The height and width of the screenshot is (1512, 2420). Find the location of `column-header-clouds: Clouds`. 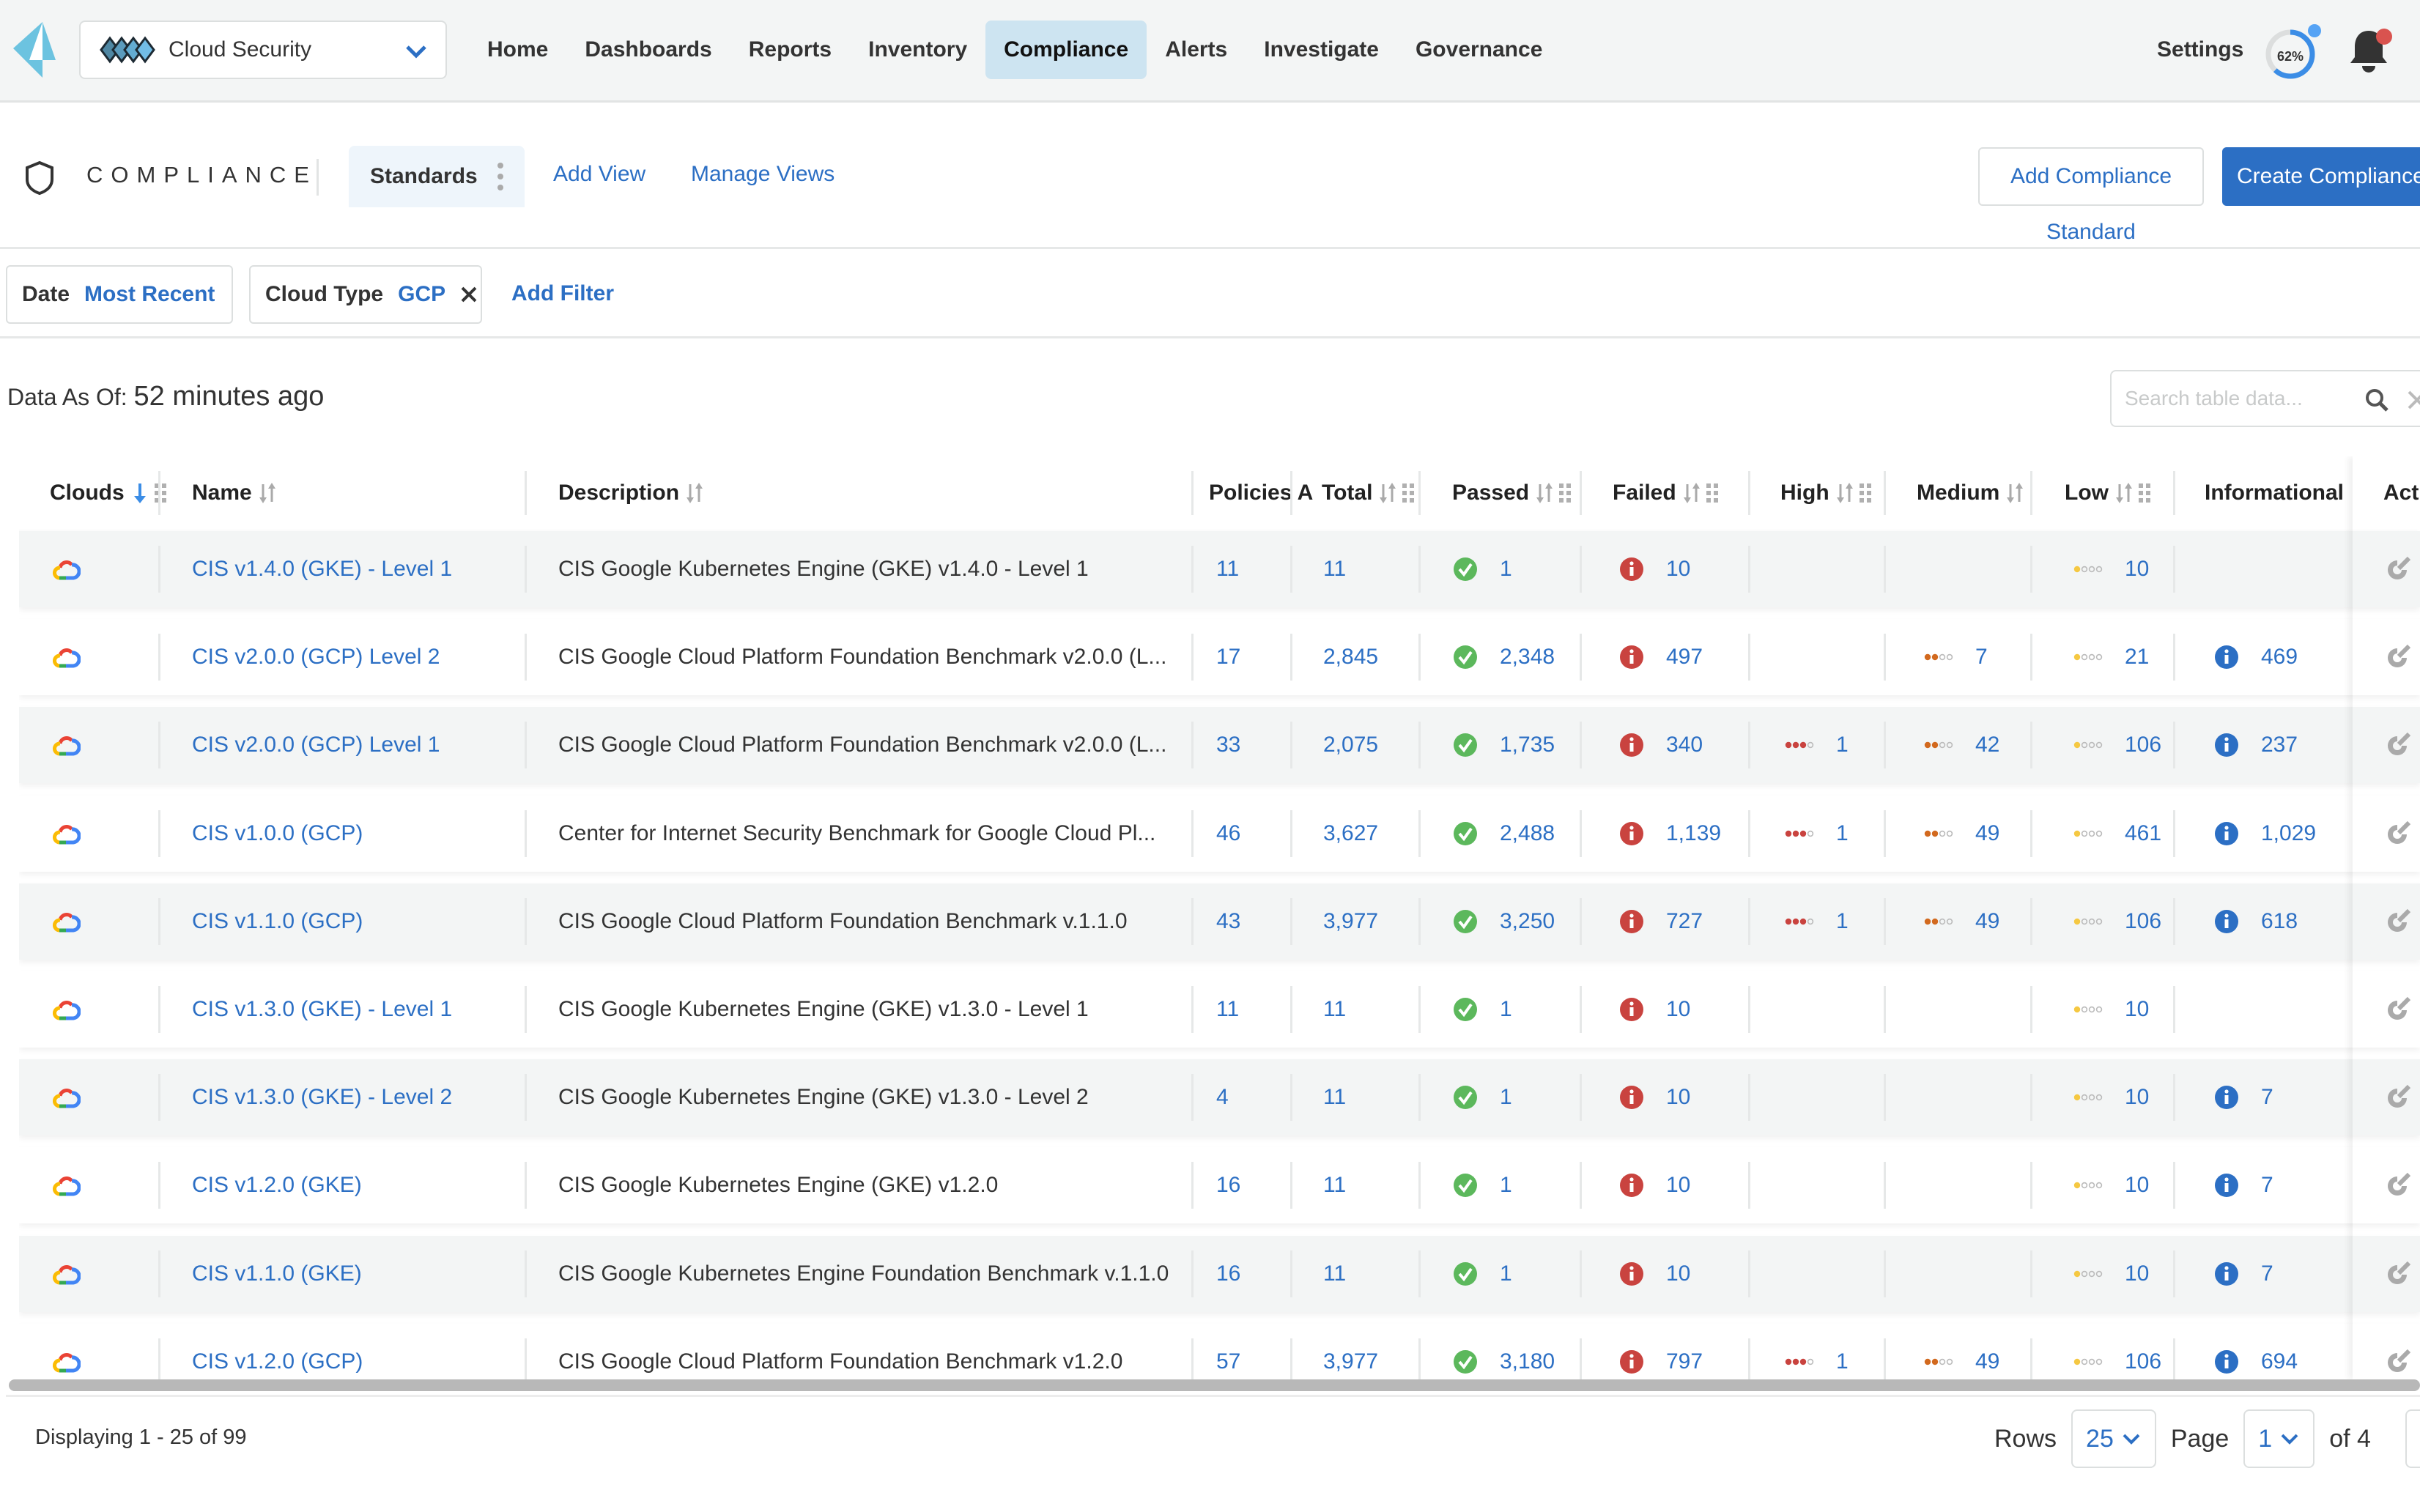

column-header-clouds: Clouds is located at coordinates (108, 493).